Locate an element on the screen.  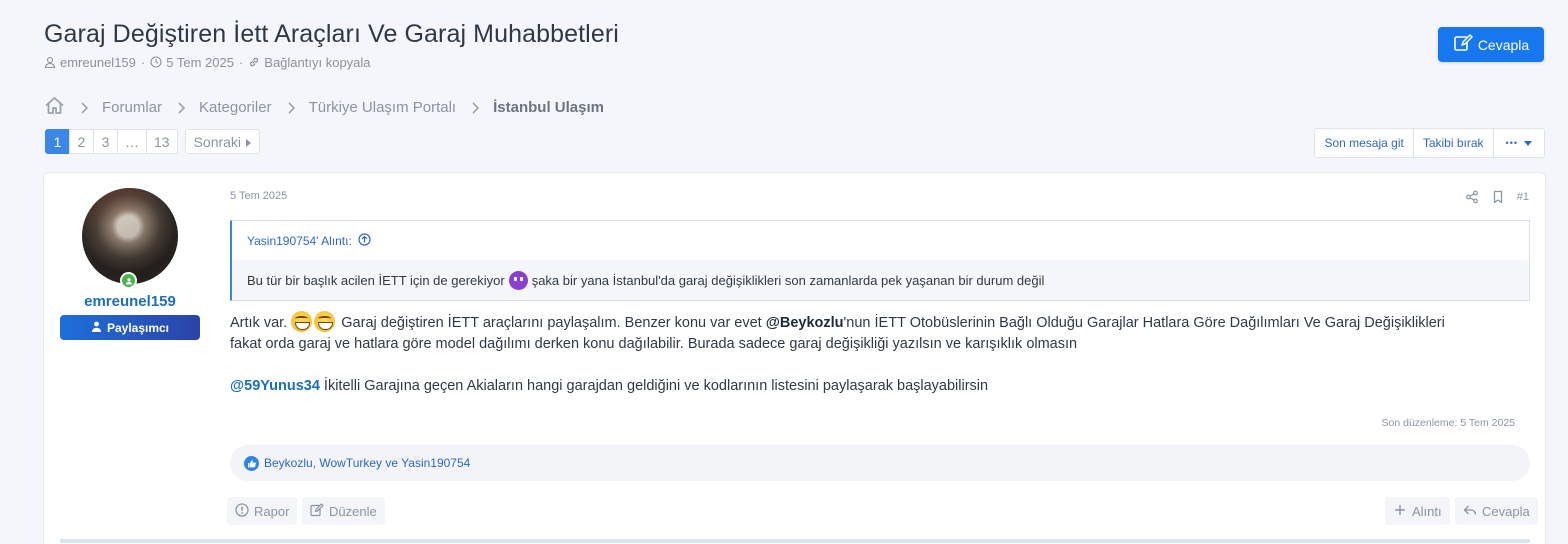
online-status-icon is located at coordinates (128, 280).